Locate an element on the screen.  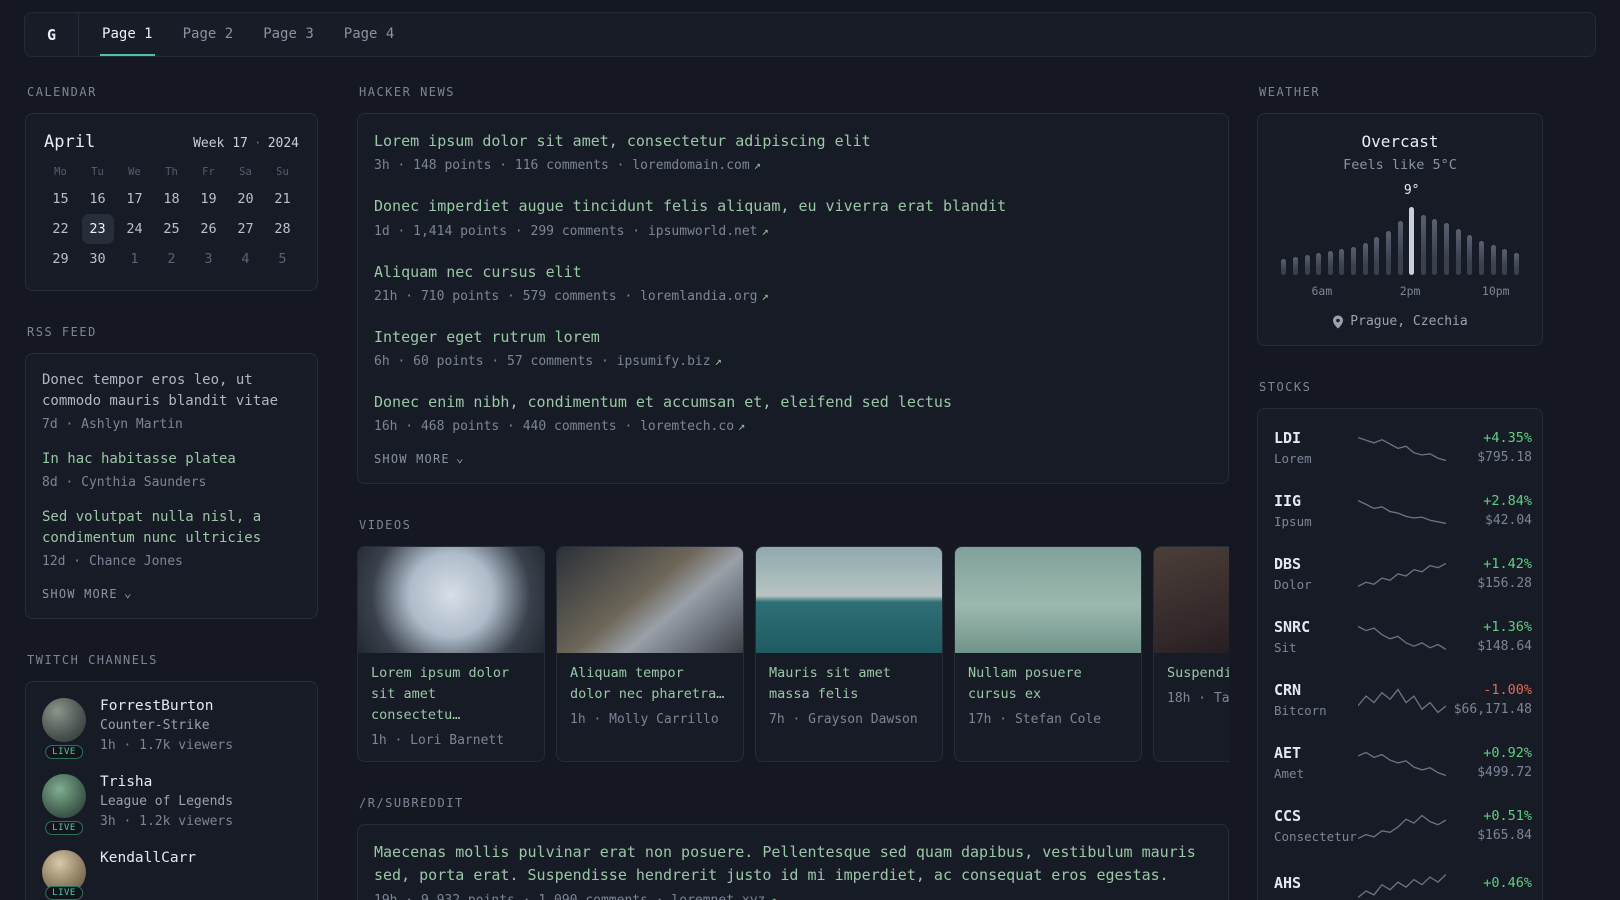
stock-row: SNRC Sit +1.36% $148.64 is located at coordinates (1403, 636).